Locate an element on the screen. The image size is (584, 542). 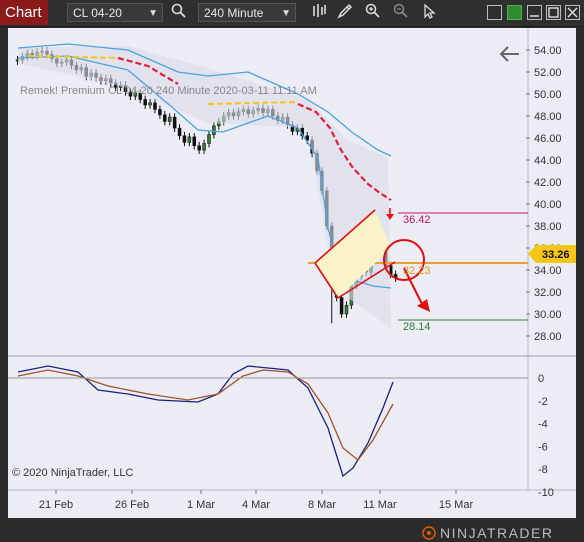
pointer-icon is located at coordinates (429, 13).